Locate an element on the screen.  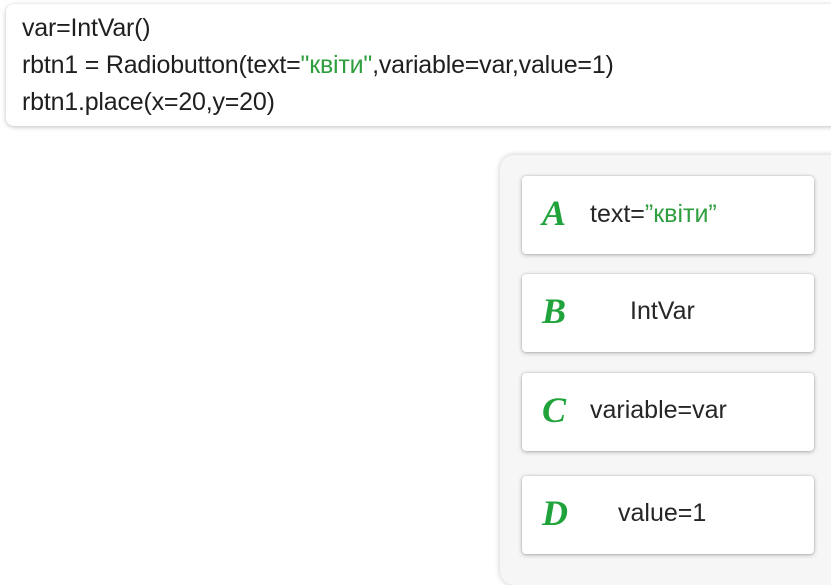
code-string-literal: "квіти" is located at coordinates (336, 65).